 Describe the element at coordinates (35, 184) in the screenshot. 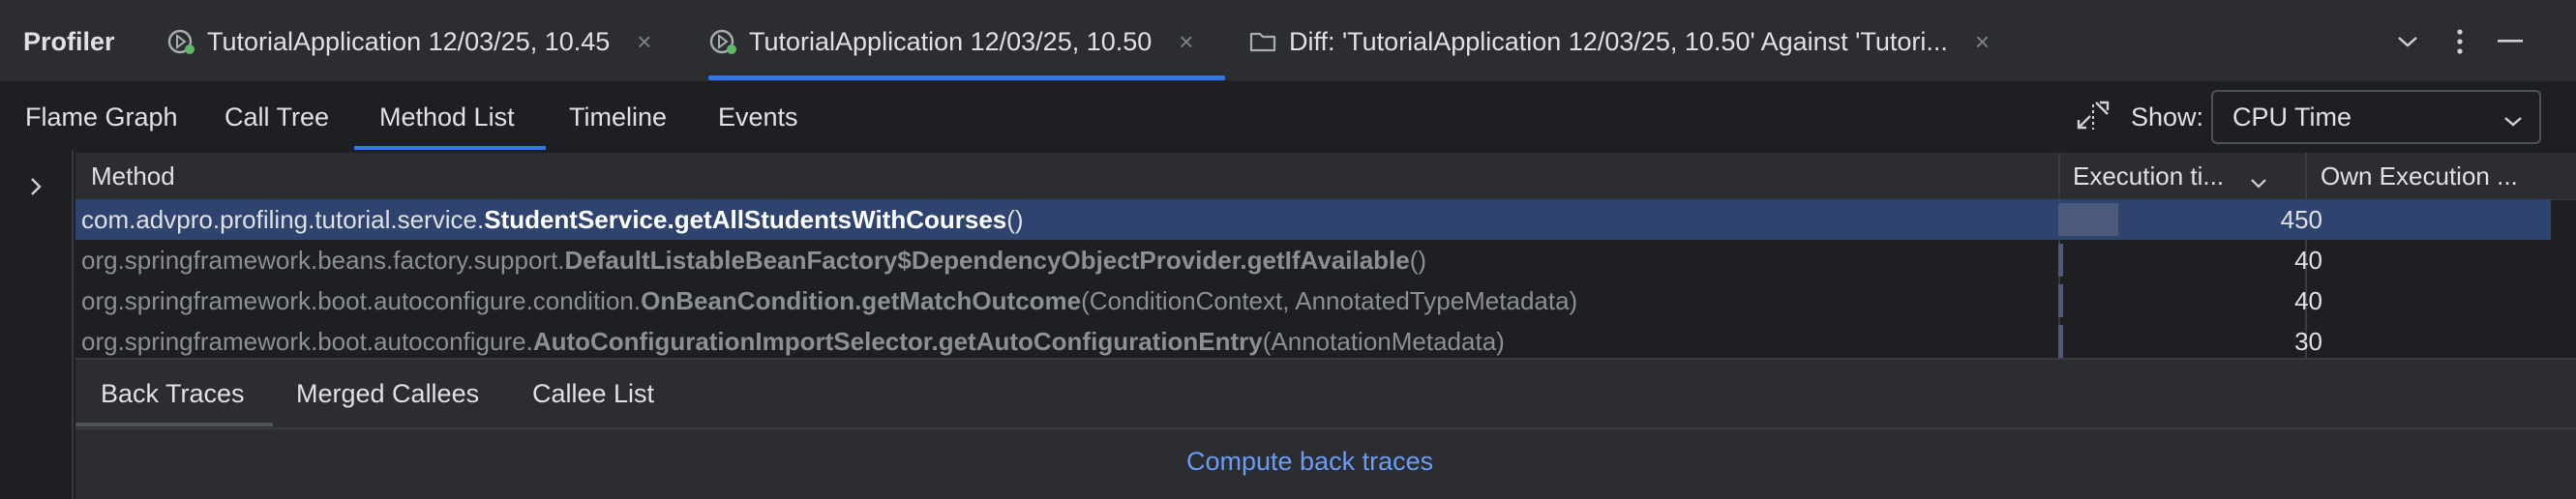

I see `chevron-right-icon` at that location.